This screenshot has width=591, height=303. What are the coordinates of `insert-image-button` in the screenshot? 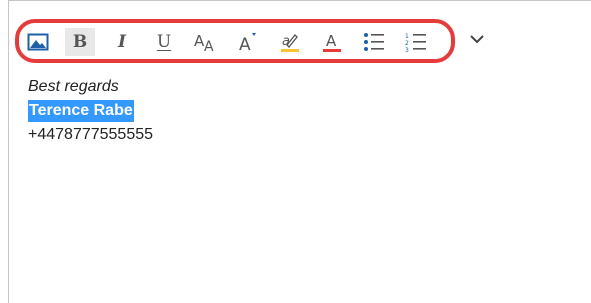 It's located at (38, 42).